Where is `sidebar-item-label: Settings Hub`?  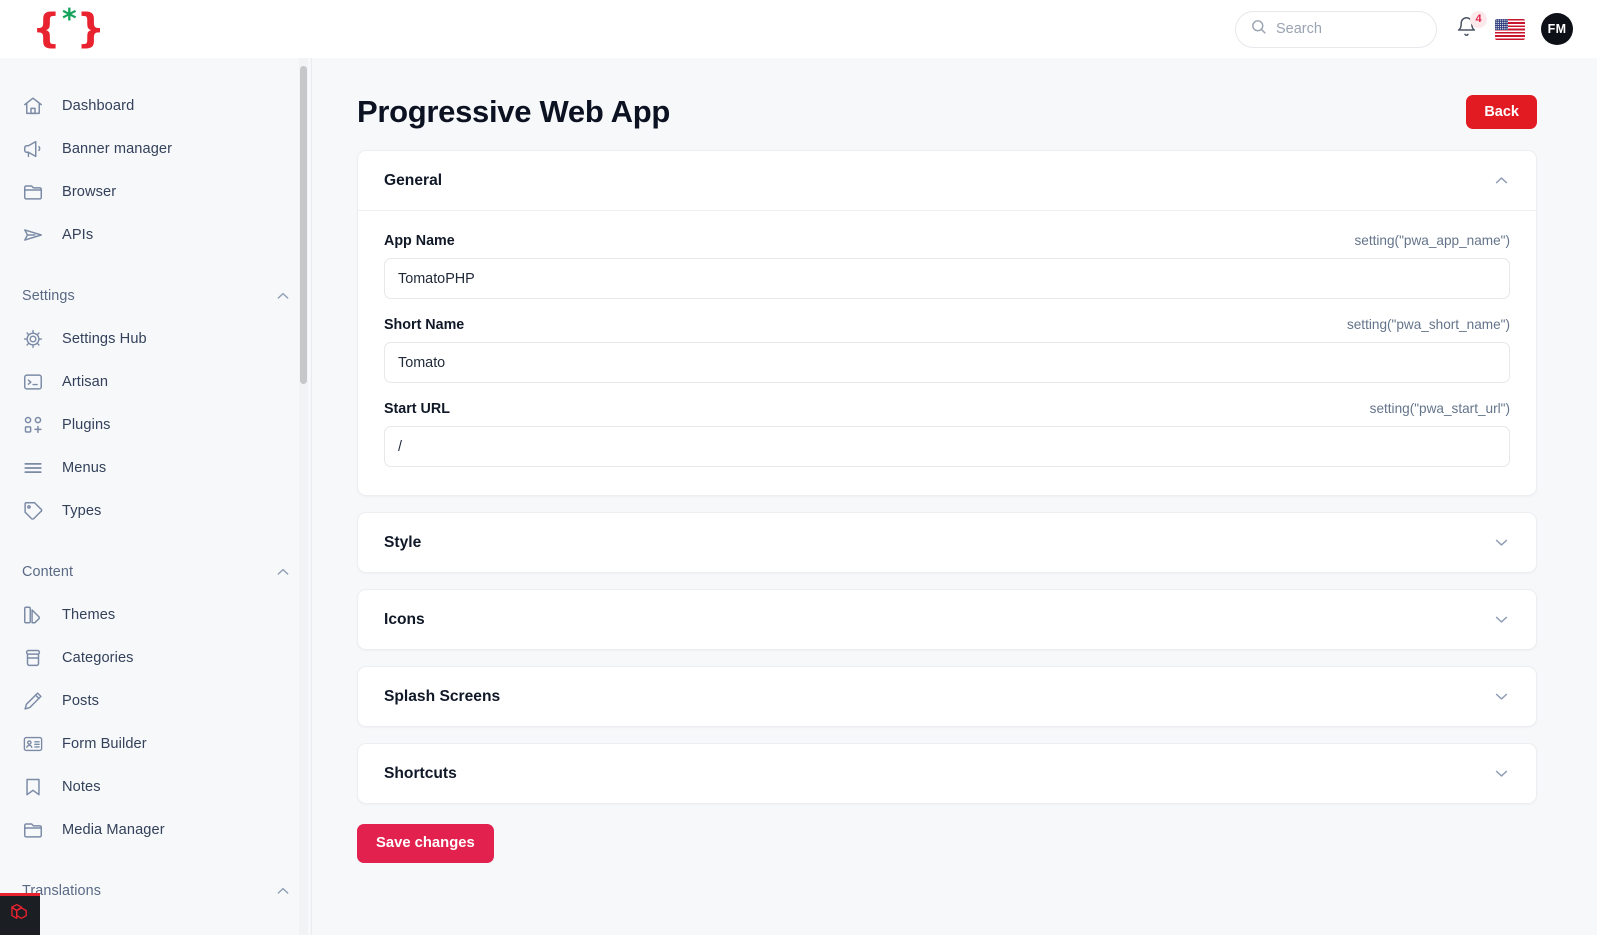
sidebar-item-label: Settings Hub is located at coordinates (104, 338).